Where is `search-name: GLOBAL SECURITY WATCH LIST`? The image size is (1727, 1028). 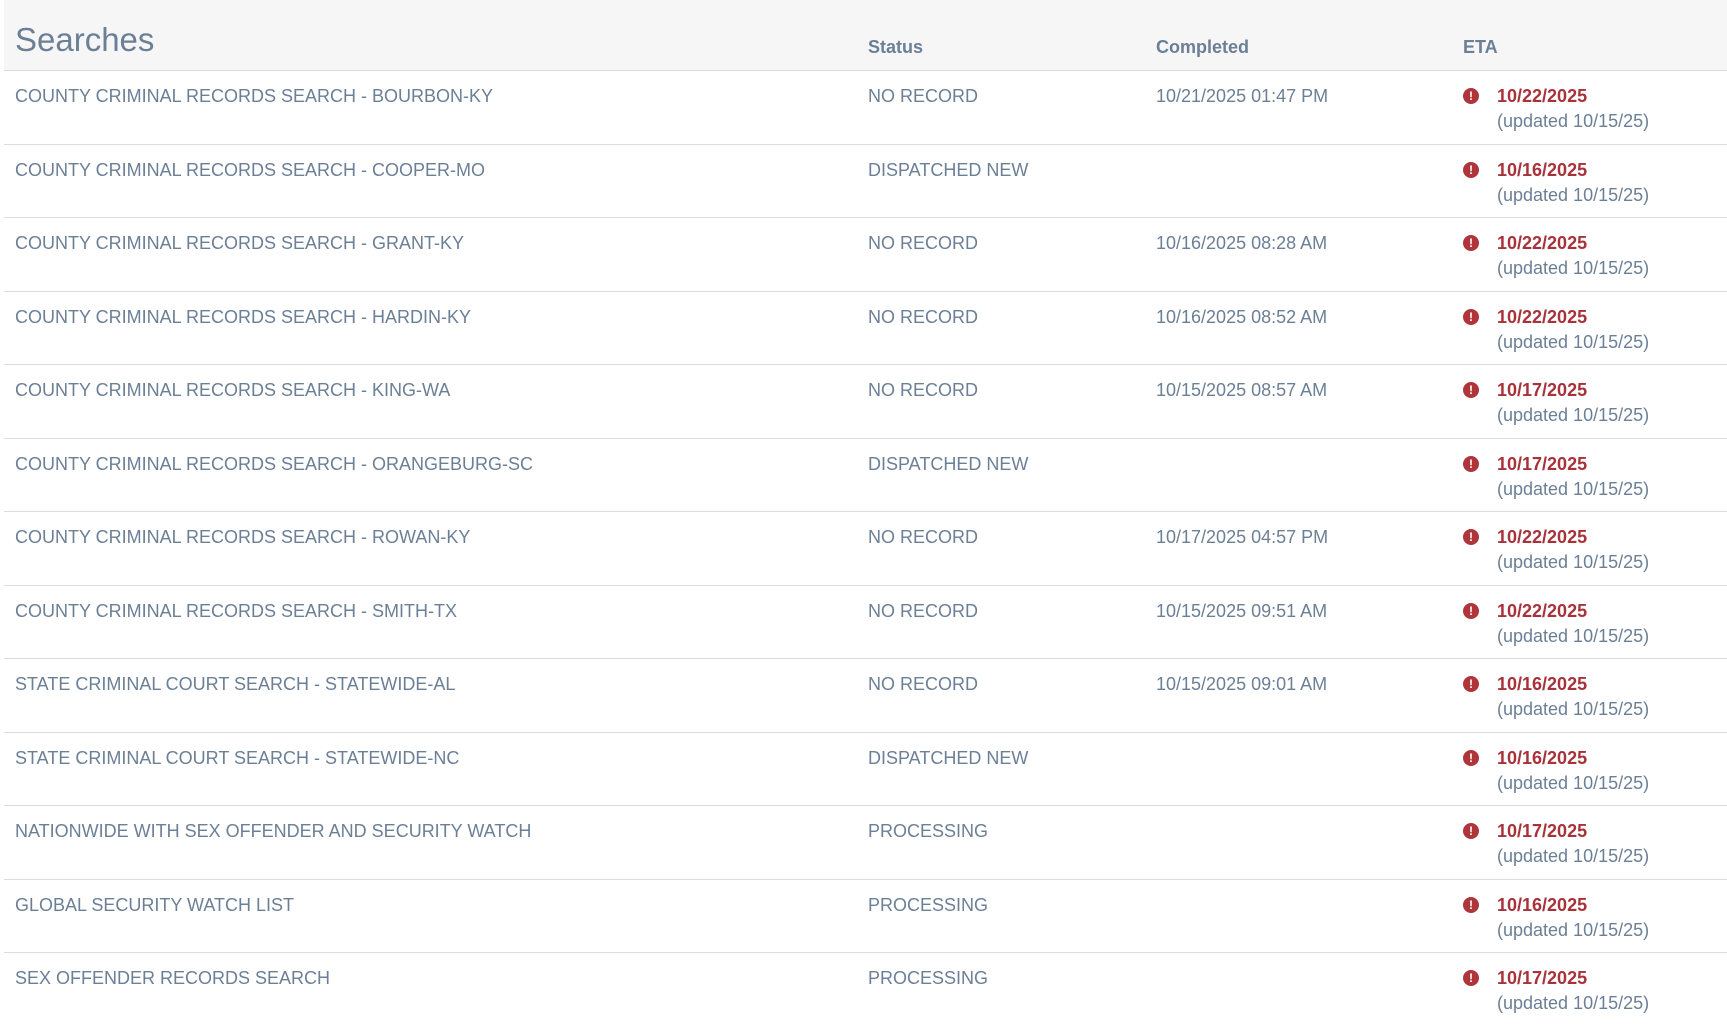
search-name: GLOBAL SECURITY WATCH LIST is located at coordinates (154, 905).